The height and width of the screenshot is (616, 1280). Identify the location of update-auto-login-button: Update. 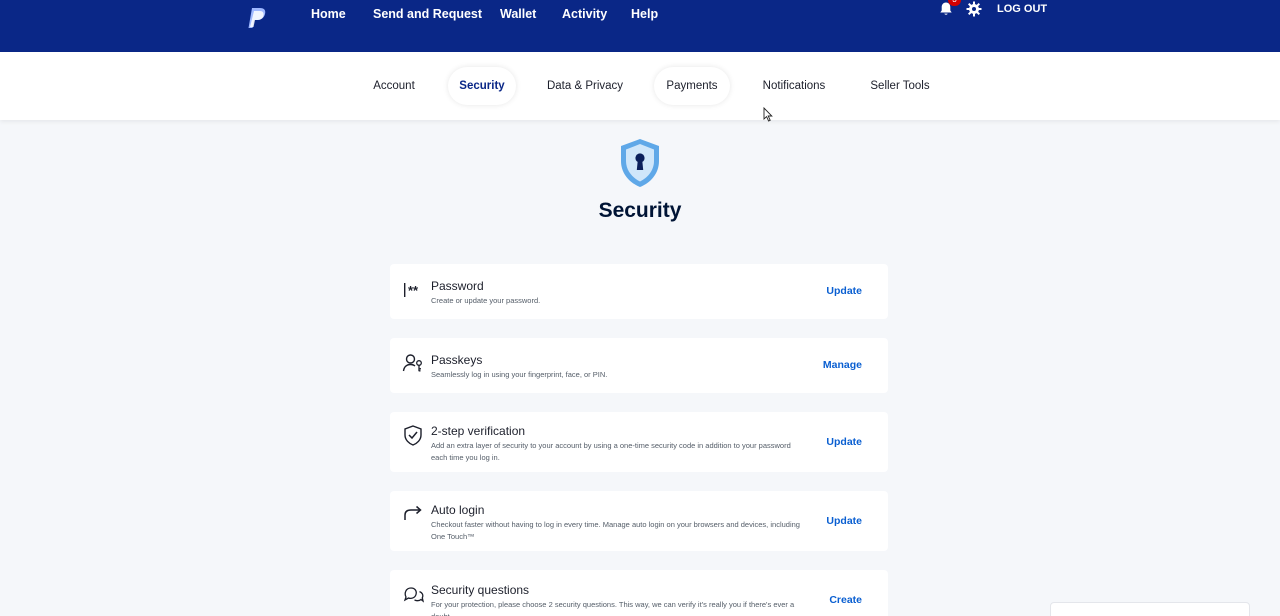
(844, 521).